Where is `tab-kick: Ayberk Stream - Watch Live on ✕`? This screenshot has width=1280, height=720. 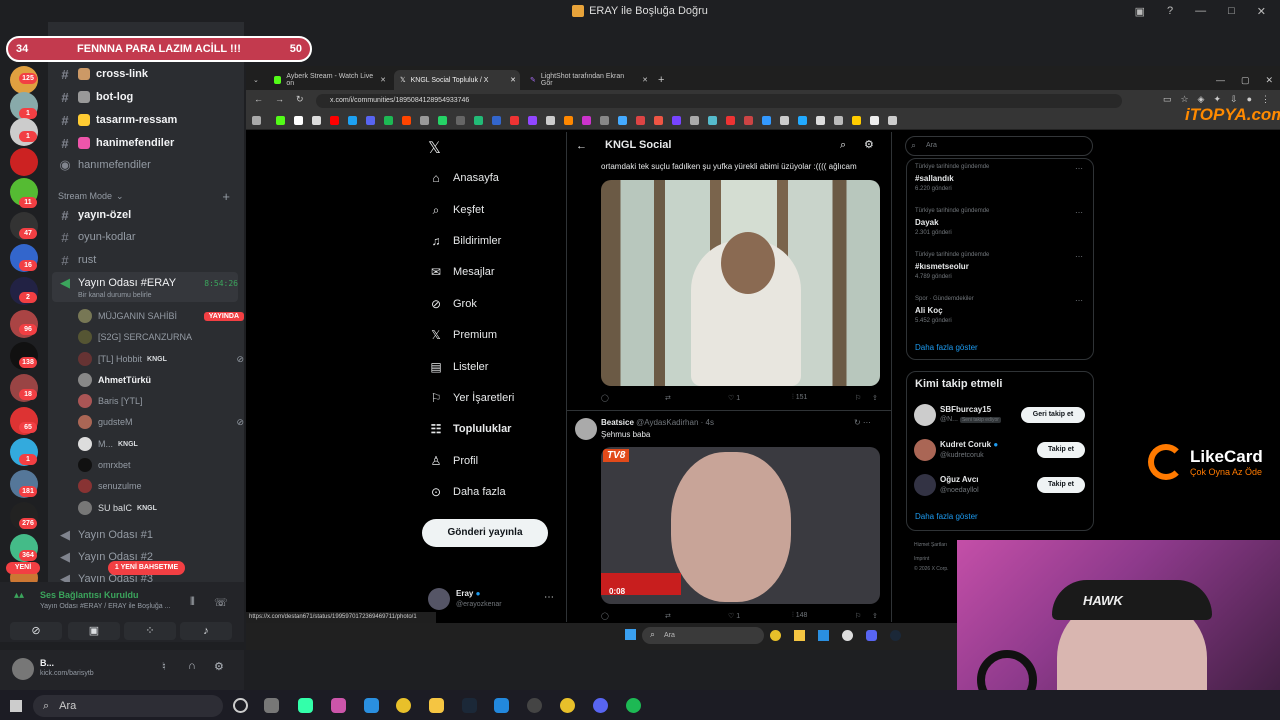
tab-kick: Ayberk Stream - Watch Live on ✕ is located at coordinates (329, 80).